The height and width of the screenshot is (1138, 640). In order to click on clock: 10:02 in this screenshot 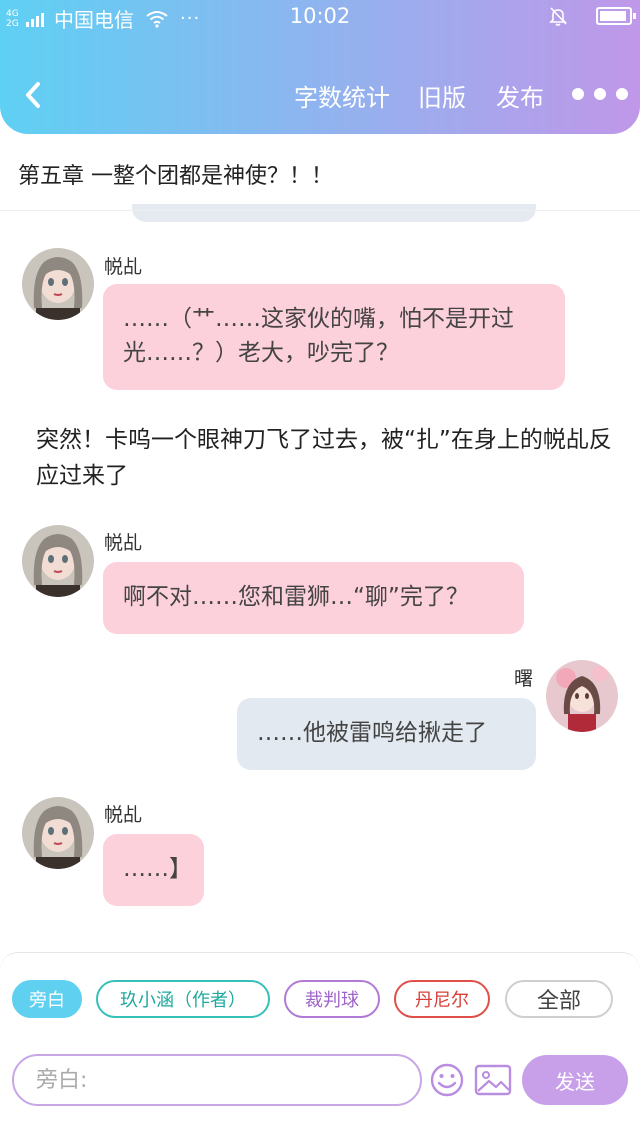, I will do `click(320, 16)`.